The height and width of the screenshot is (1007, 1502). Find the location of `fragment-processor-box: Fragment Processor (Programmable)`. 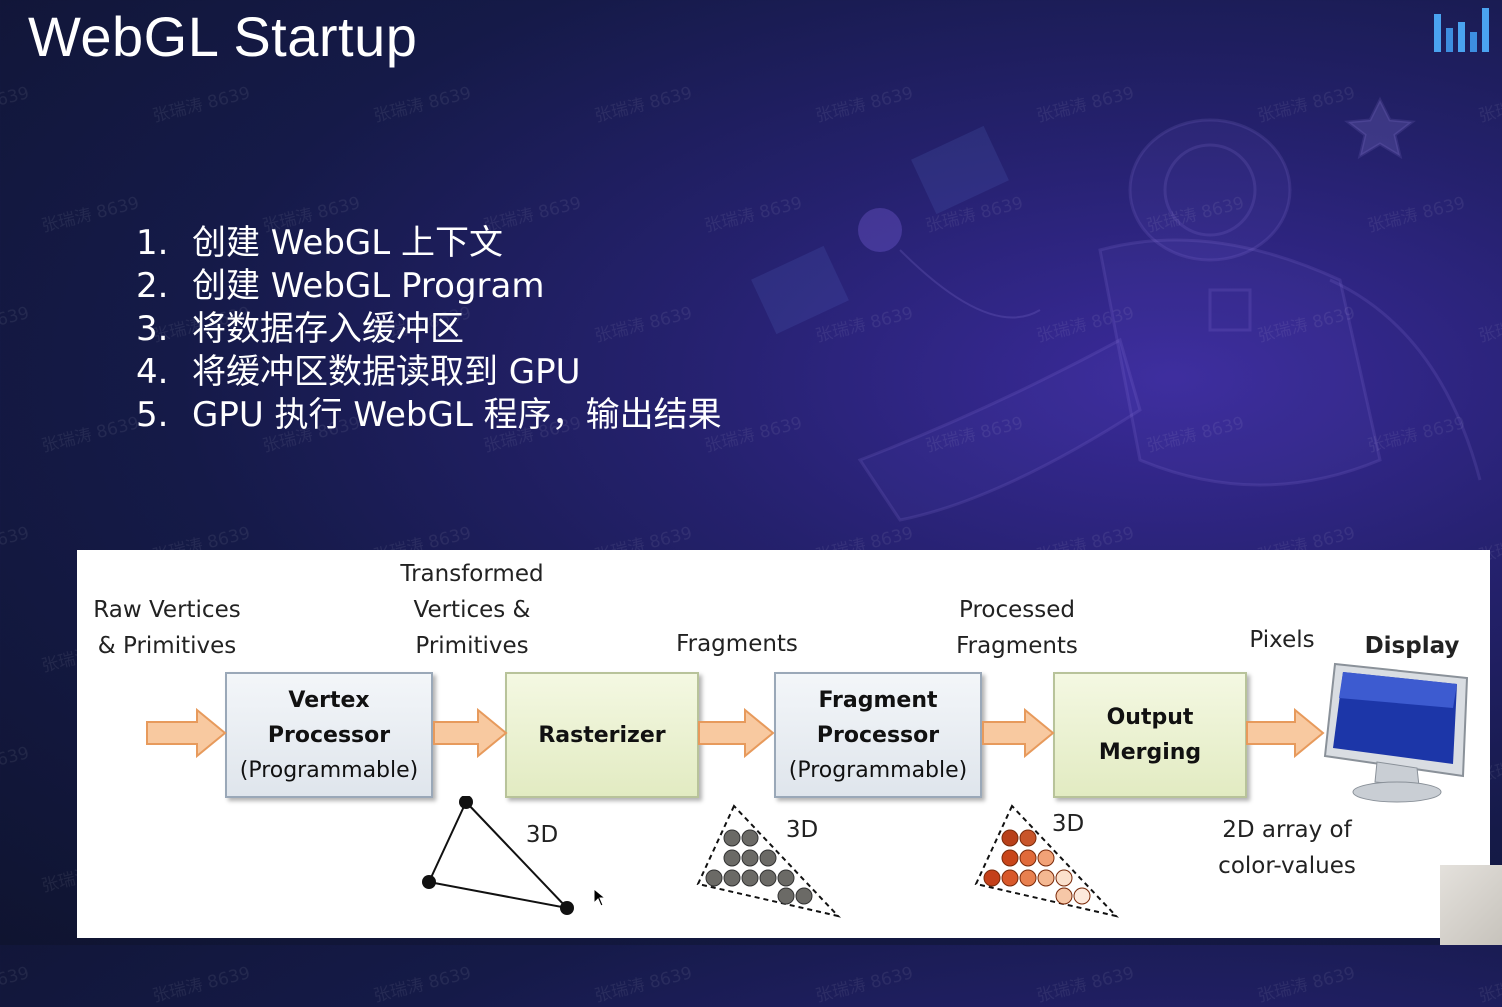

fragment-processor-box: Fragment Processor (Programmable) is located at coordinates (878, 735).